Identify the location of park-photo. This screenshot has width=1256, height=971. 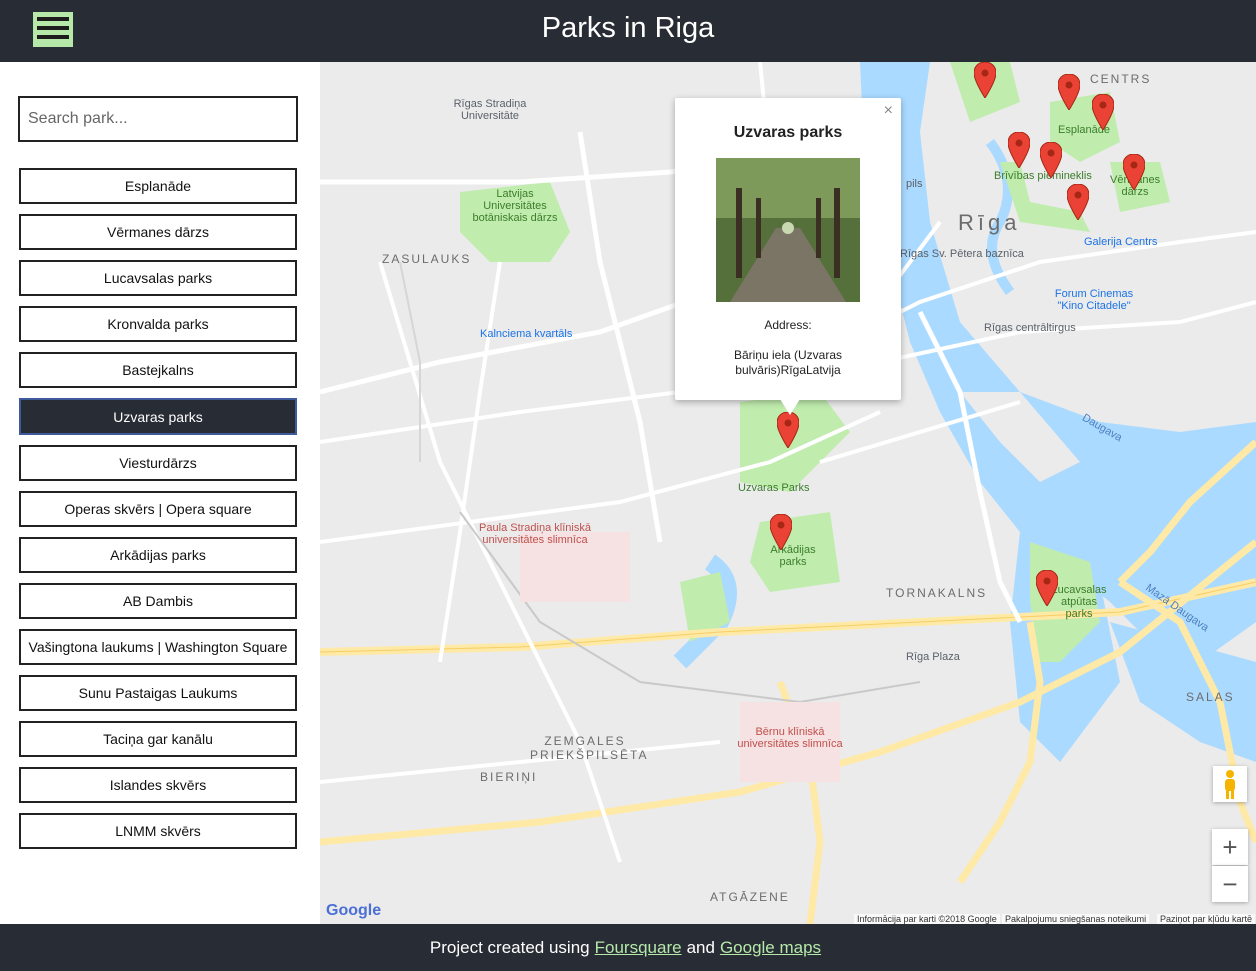
(788, 230).